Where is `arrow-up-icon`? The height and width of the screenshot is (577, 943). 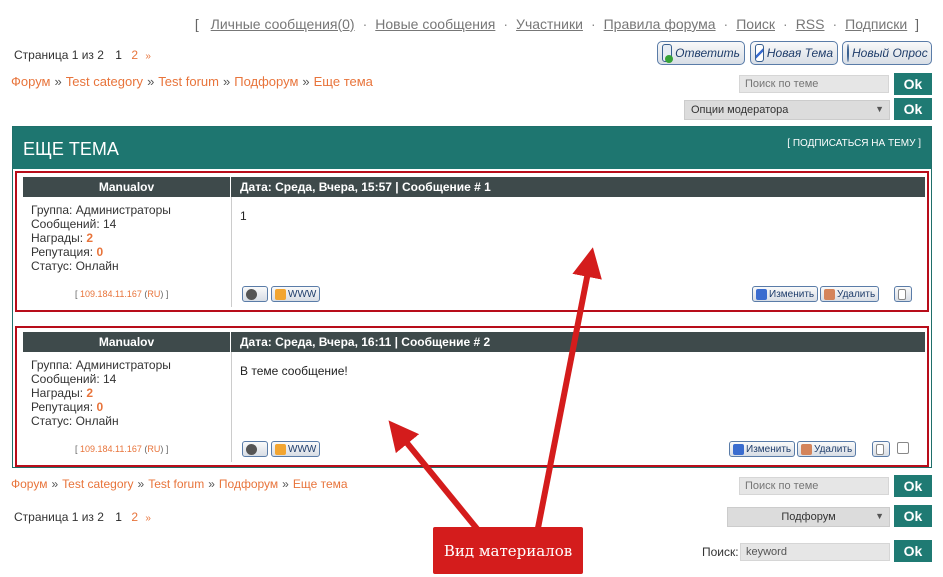
arrow-up-icon is located at coordinates (568, 388).